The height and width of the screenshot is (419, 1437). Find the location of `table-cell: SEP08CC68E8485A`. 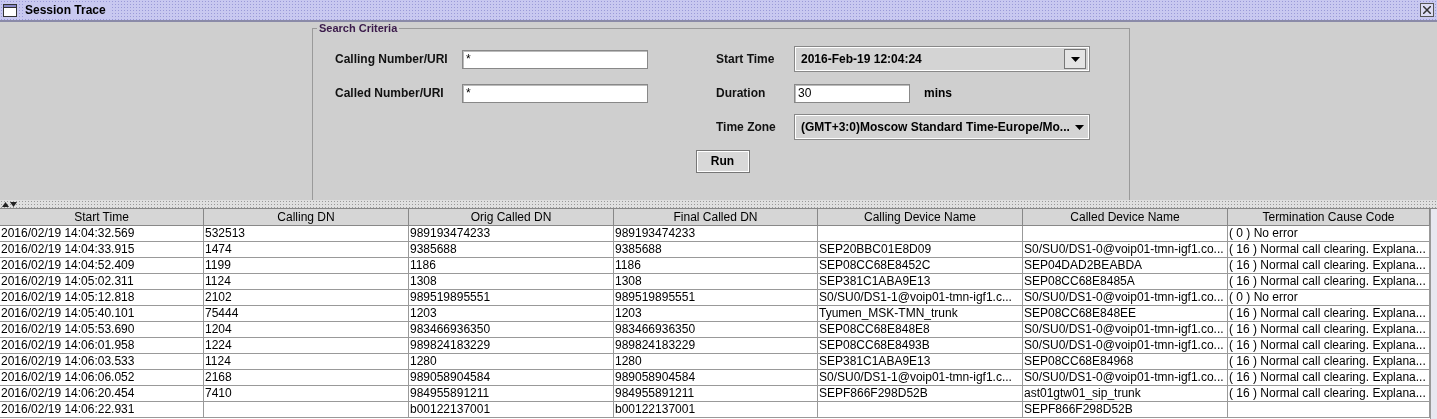

table-cell: SEP08CC68E8485A is located at coordinates (1125, 282).